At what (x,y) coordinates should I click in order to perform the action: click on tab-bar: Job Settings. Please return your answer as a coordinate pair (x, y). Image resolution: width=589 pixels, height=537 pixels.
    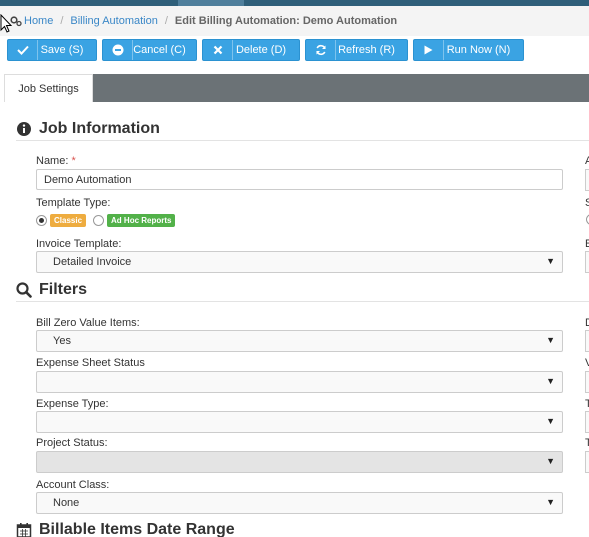
    Looking at the image, I should click on (296, 88).